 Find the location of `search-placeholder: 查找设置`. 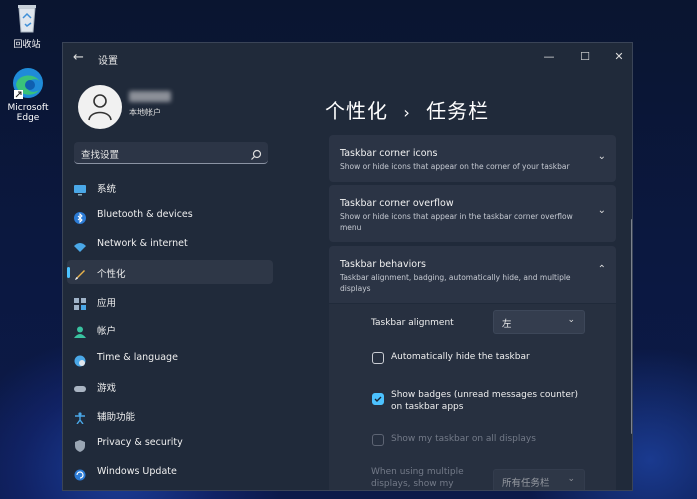

search-placeholder: 查找设置 is located at coordinates (100, 155).